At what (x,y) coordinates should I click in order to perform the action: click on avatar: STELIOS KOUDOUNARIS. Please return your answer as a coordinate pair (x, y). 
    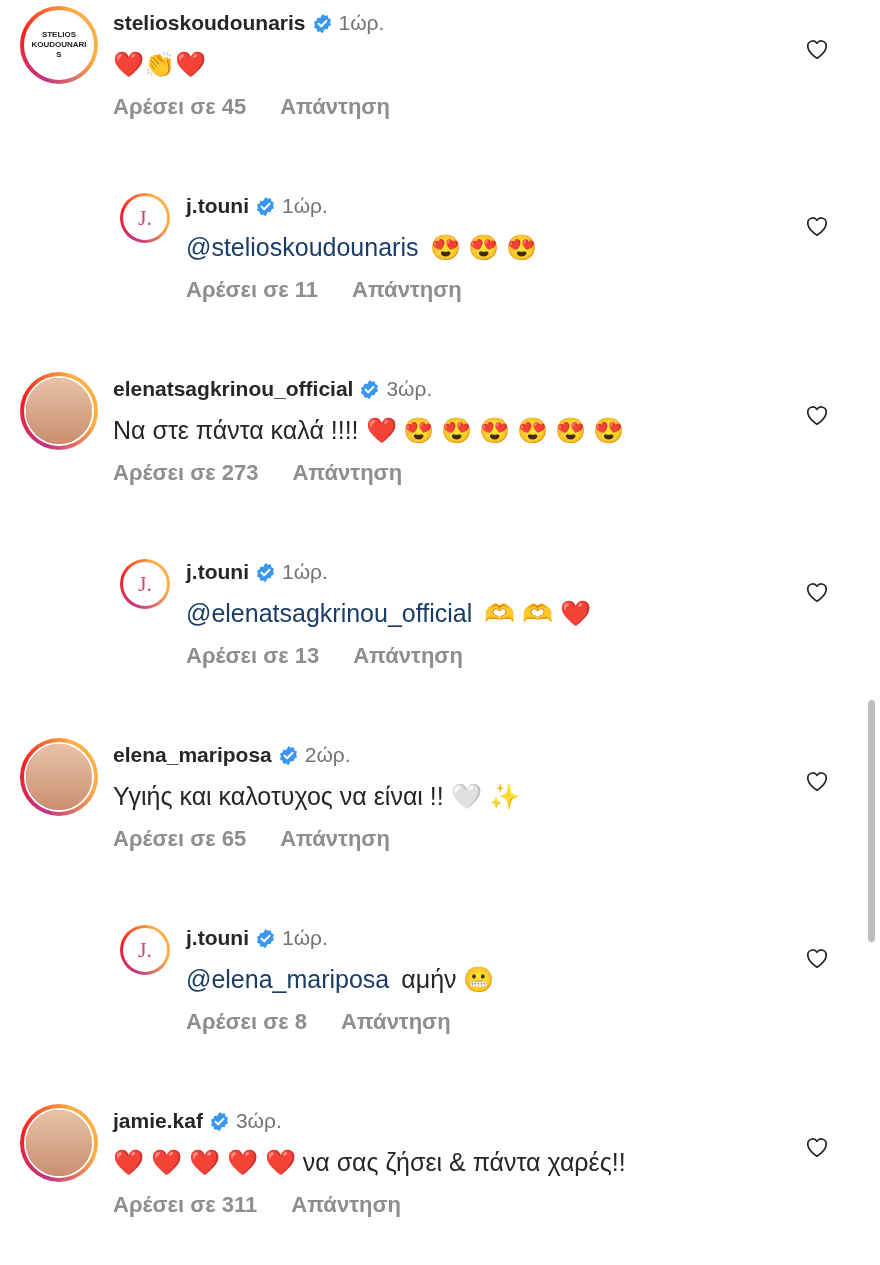
    Looking at the image, I should click on (59, 45).